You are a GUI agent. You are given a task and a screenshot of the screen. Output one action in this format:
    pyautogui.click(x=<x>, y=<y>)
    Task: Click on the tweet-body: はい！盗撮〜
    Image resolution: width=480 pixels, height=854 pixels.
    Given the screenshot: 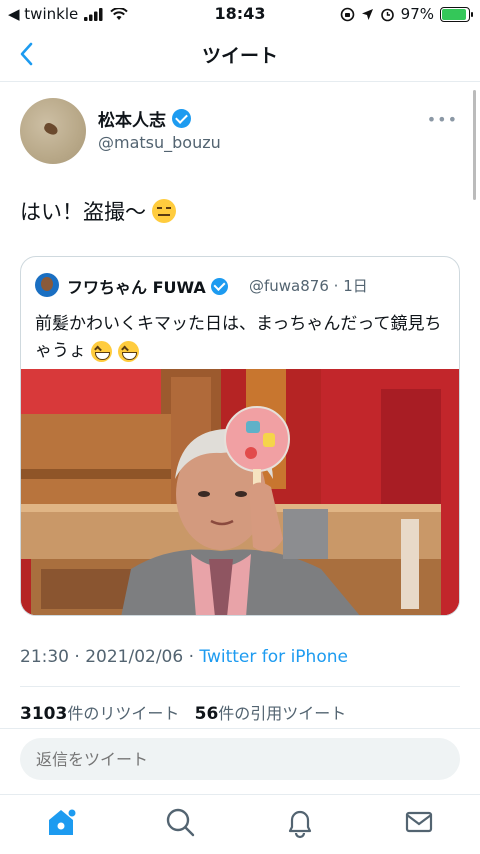 What is the action you would take?
    pyautogui.click(x=83, y=212)
    